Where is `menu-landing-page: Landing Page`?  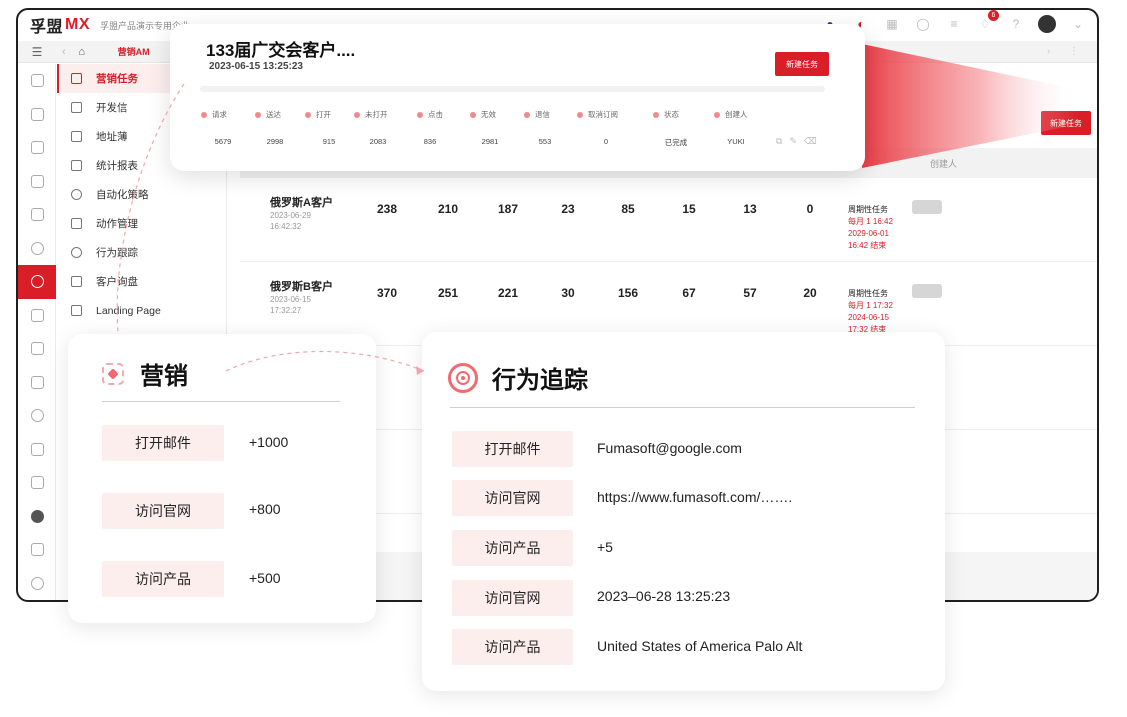
menu-landing-page: Landing Page is located at coordinates (141, 310).